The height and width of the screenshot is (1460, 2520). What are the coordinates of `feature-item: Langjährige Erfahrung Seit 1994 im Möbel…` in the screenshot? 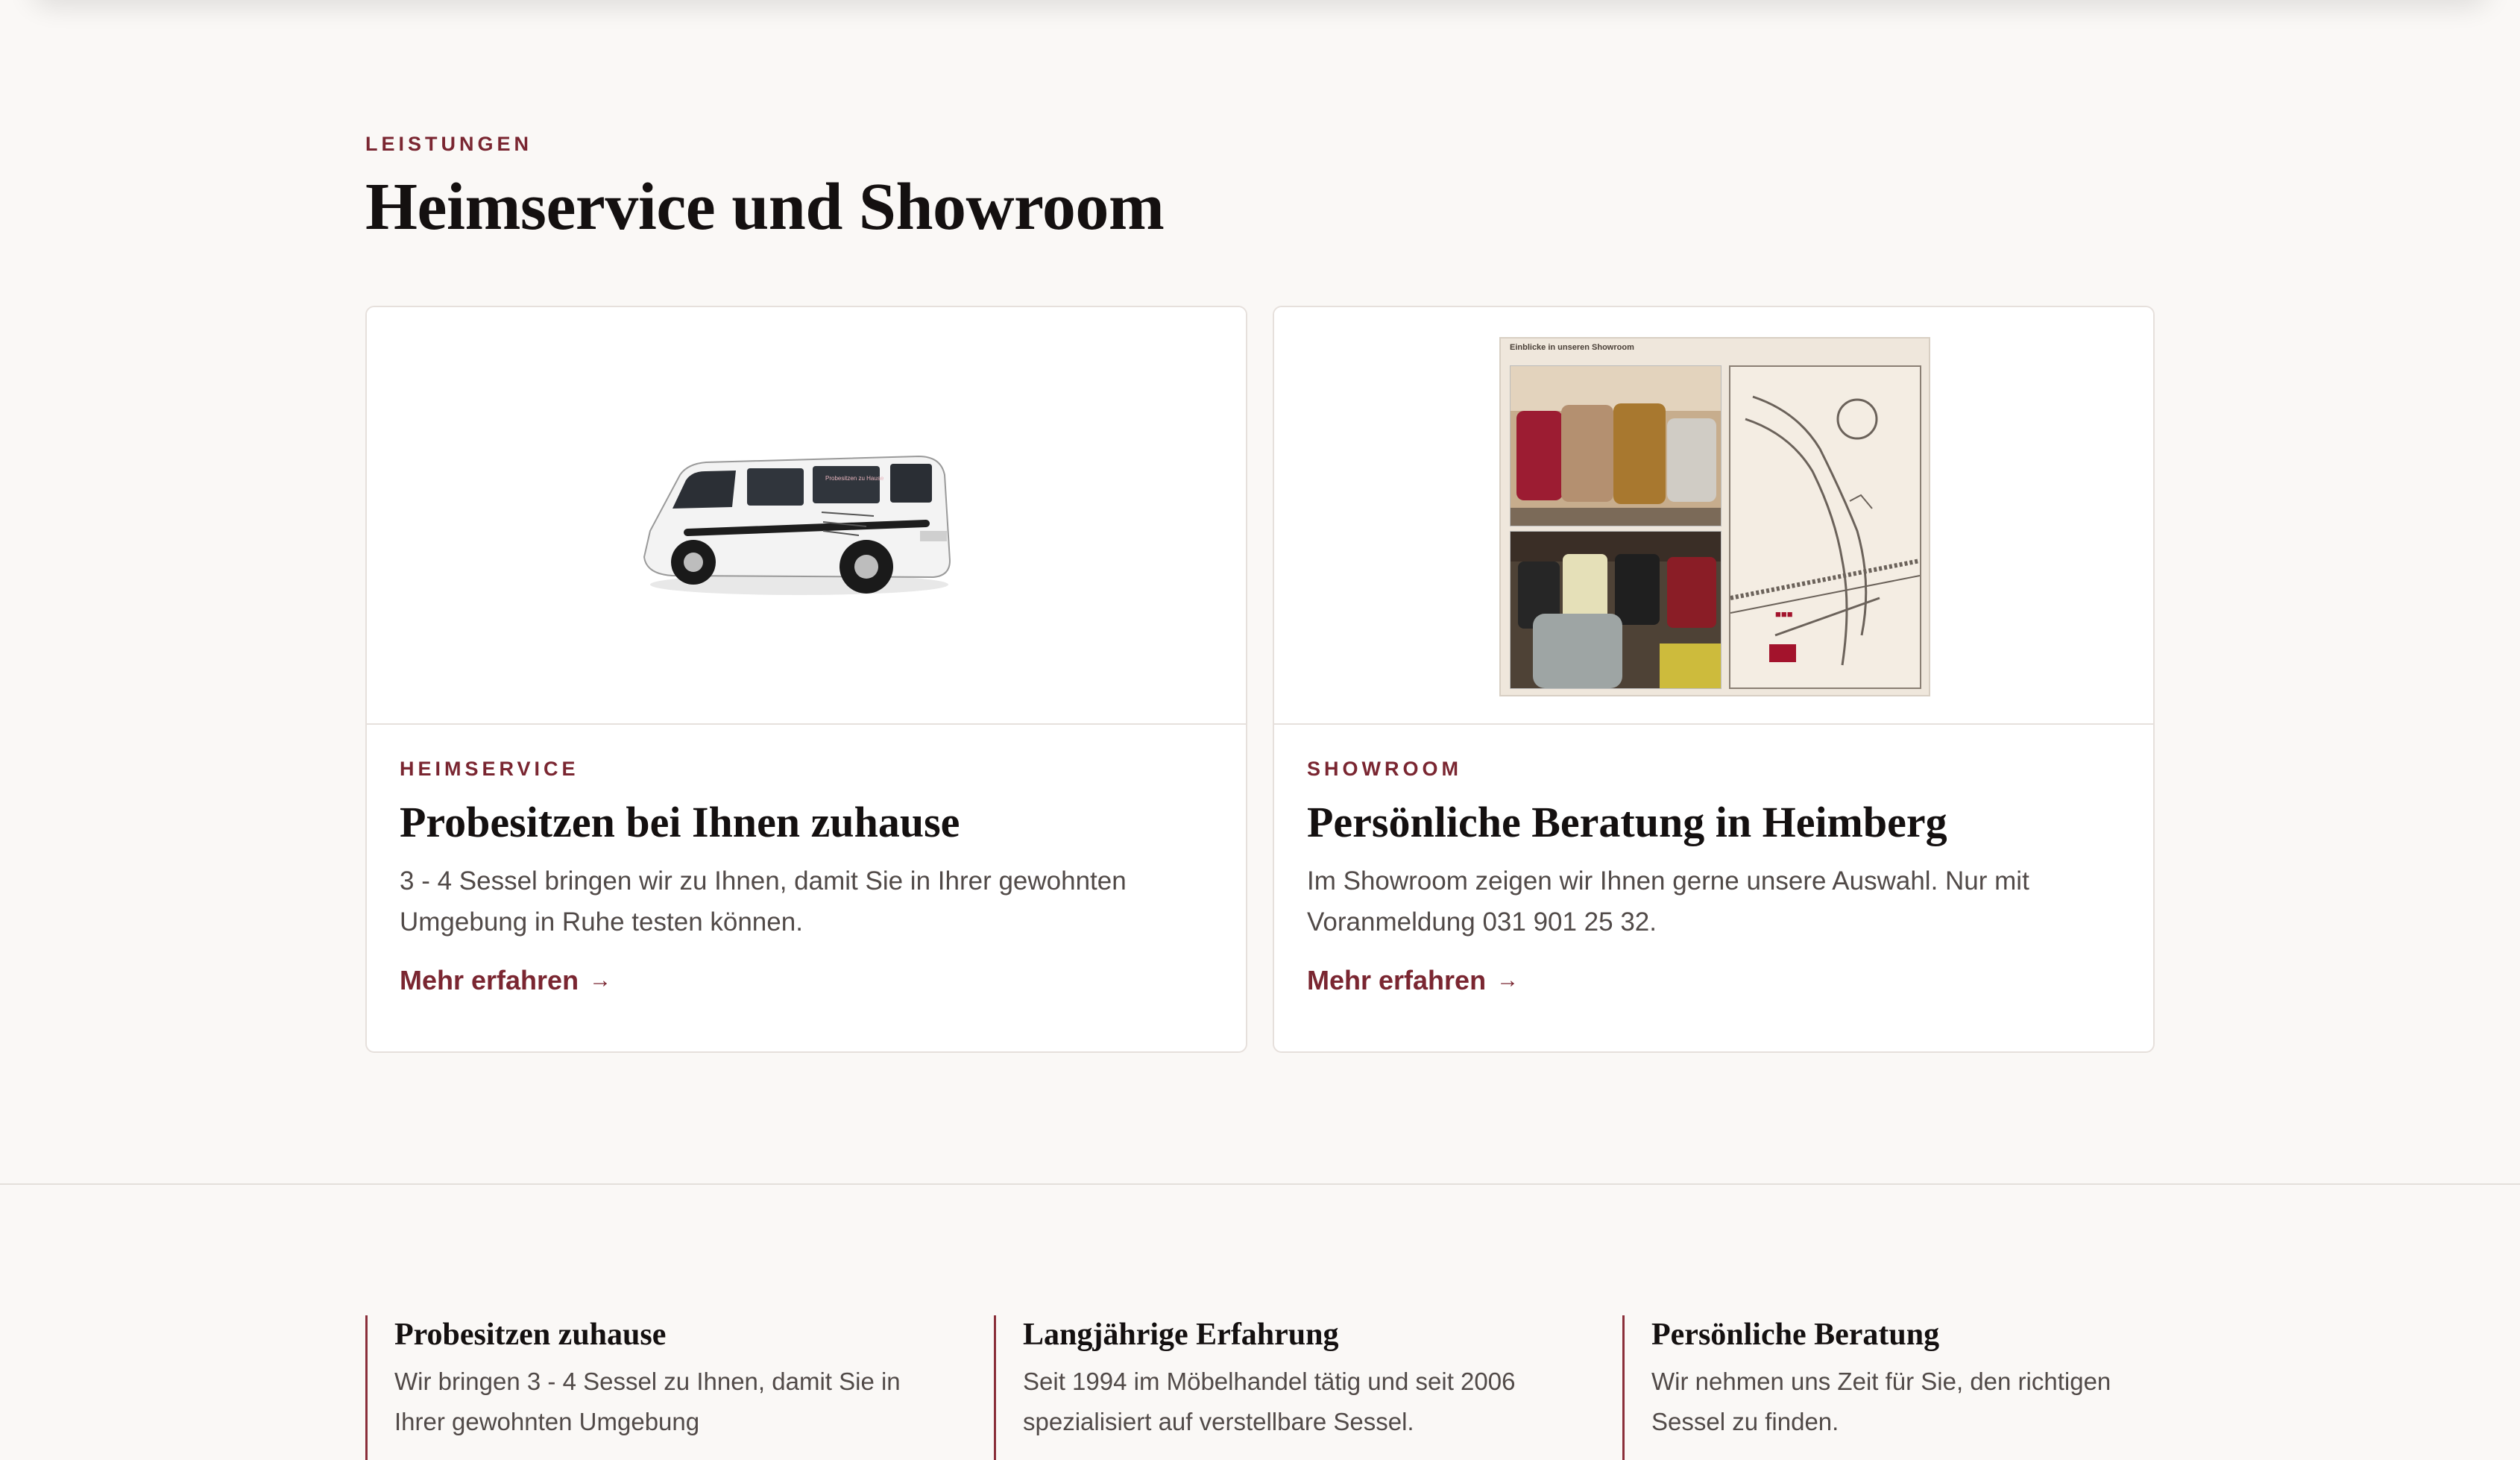 It's located at (1292, 1387).